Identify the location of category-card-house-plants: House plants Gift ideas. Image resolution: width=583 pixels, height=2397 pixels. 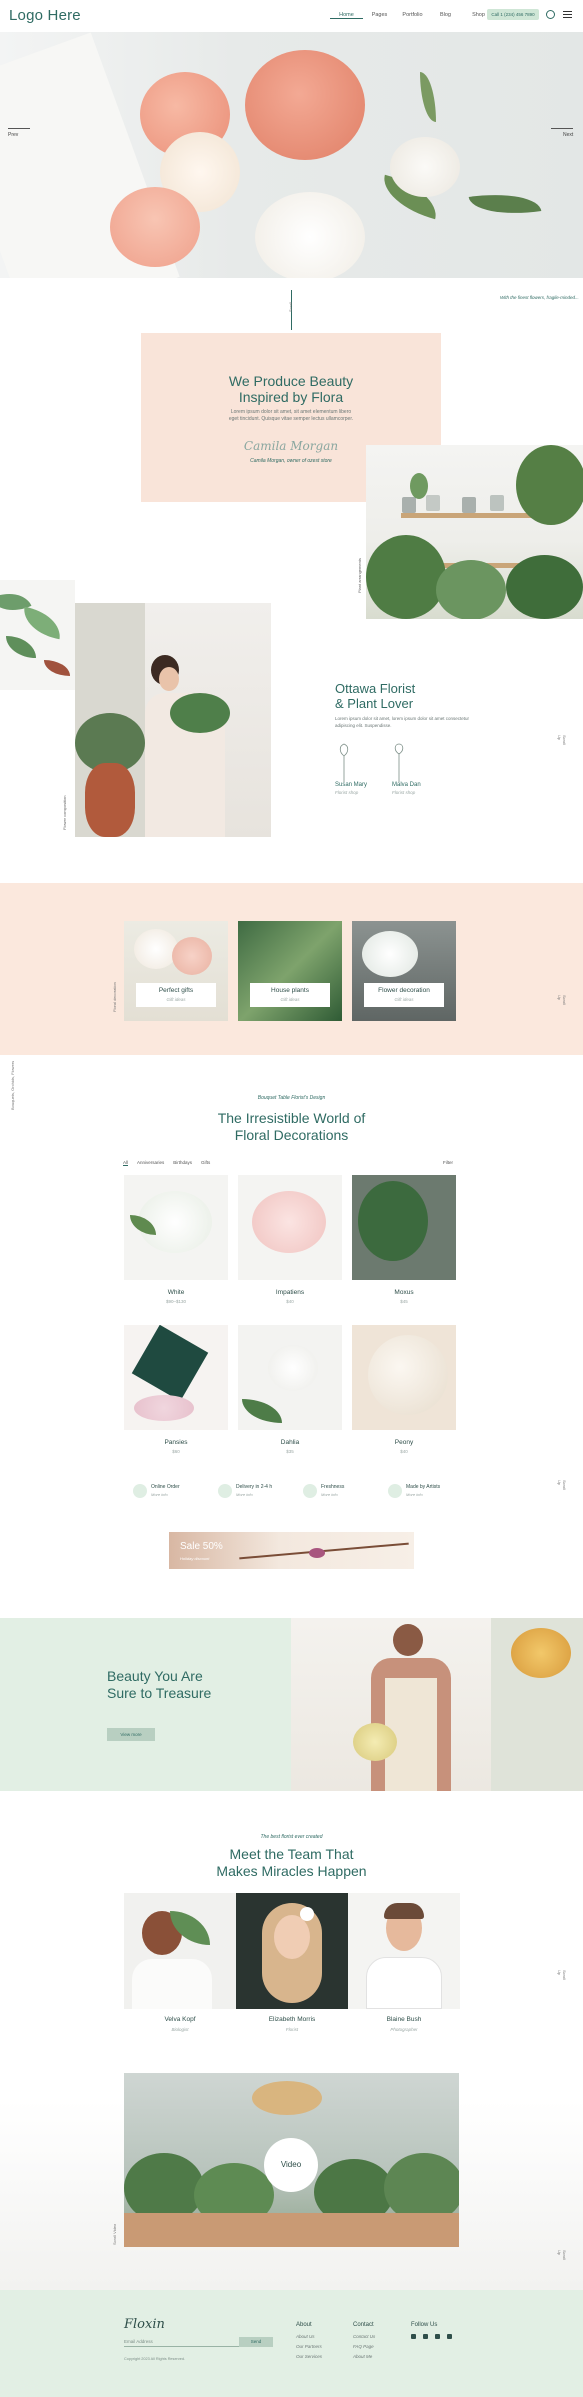
(290, 971).